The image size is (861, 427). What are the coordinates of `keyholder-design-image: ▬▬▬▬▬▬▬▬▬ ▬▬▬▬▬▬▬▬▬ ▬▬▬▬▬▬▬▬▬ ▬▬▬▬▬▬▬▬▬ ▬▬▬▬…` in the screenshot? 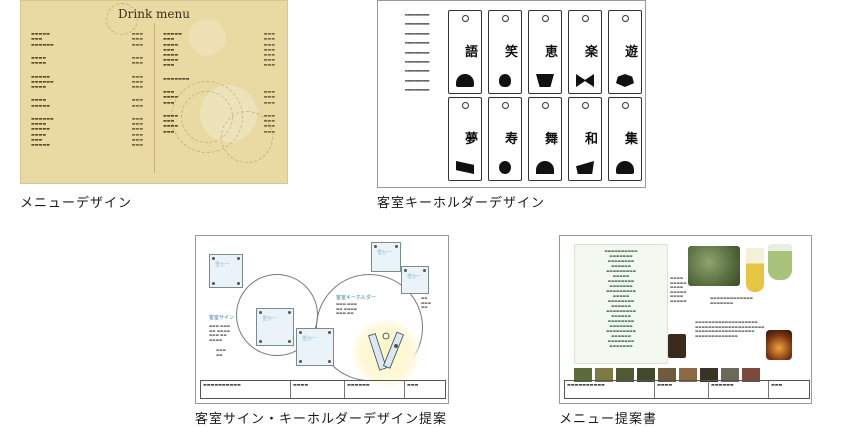 It's located at (511, 94).